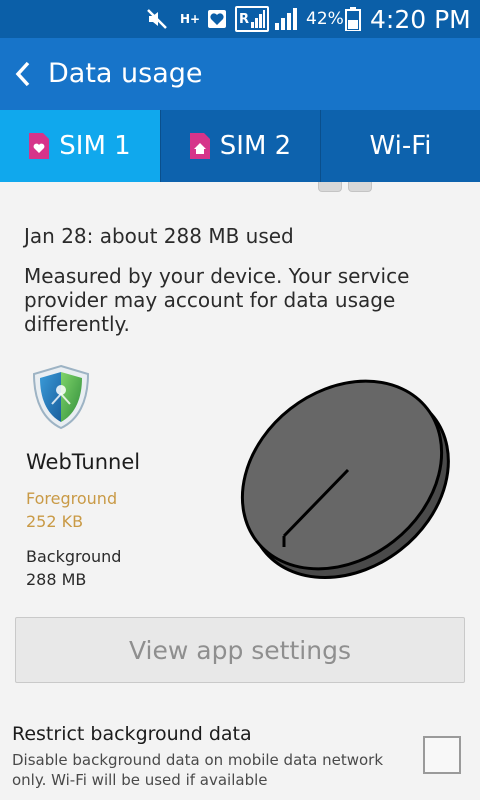 This screenshot has height=800, width=480. What do you see at coordinates (83, 462) in the screenshot?
I see `app-name: WebTunnel` at bounding box center [83, 462].